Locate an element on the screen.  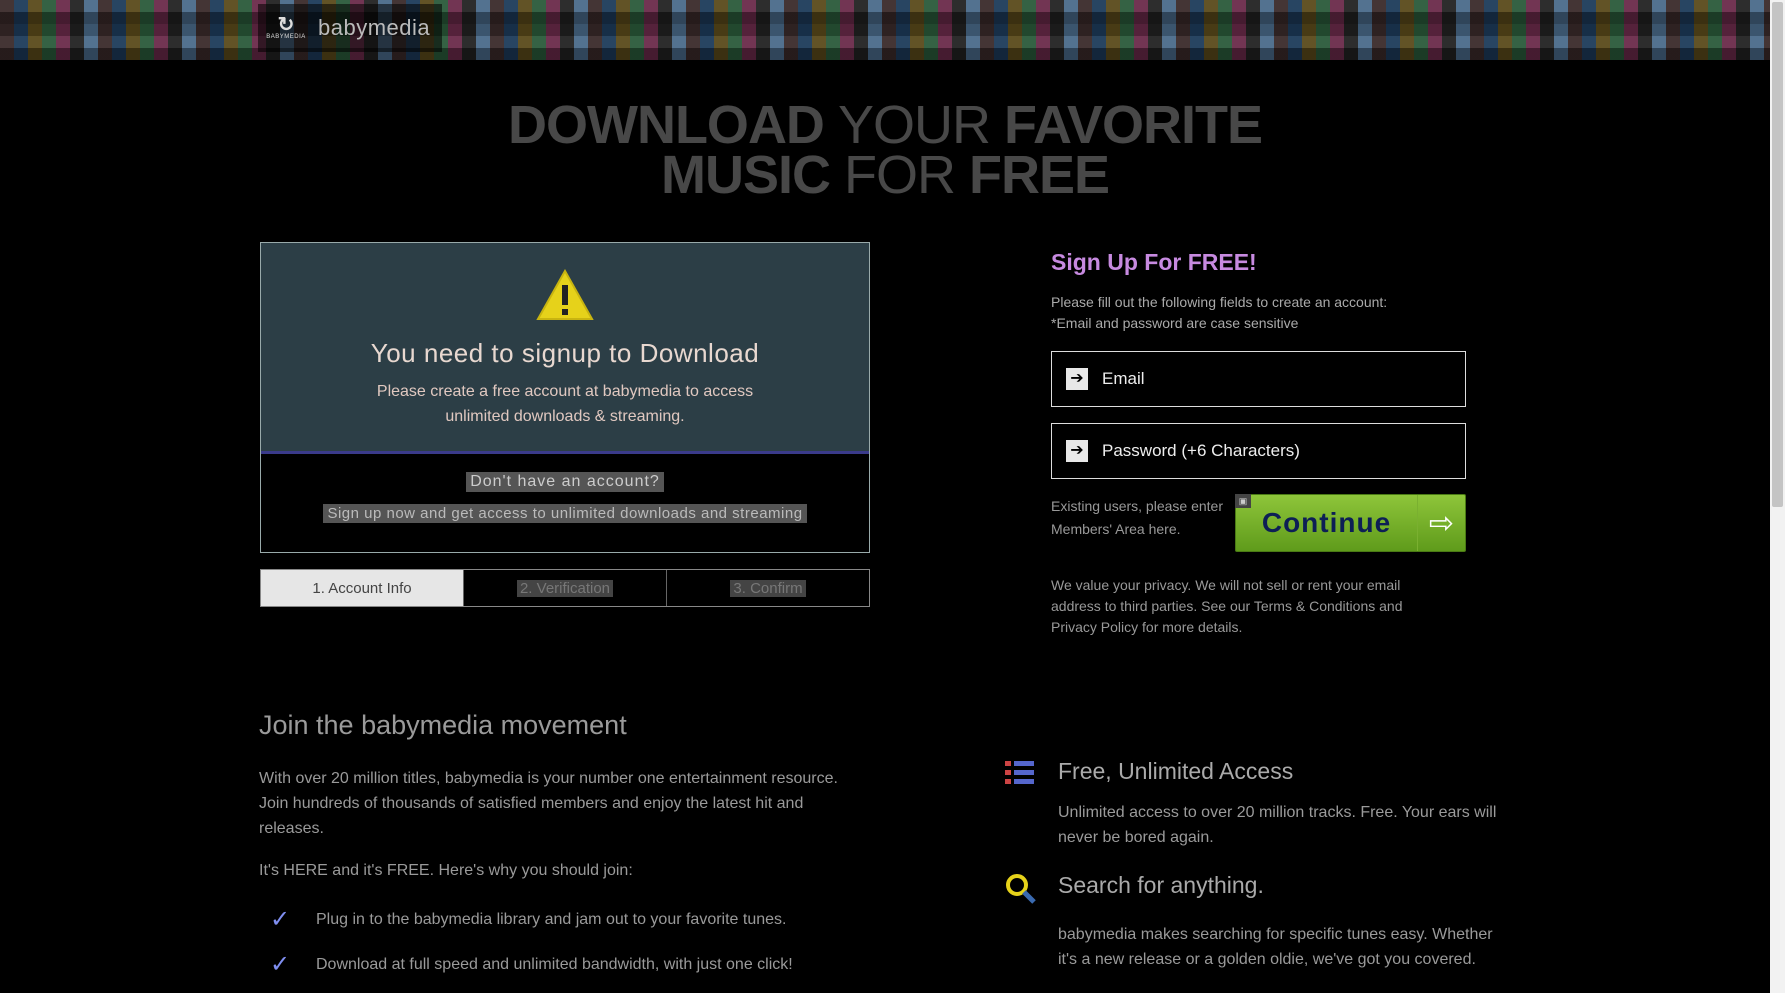
continue-label: Continue is located at coordinates (1326, 522).